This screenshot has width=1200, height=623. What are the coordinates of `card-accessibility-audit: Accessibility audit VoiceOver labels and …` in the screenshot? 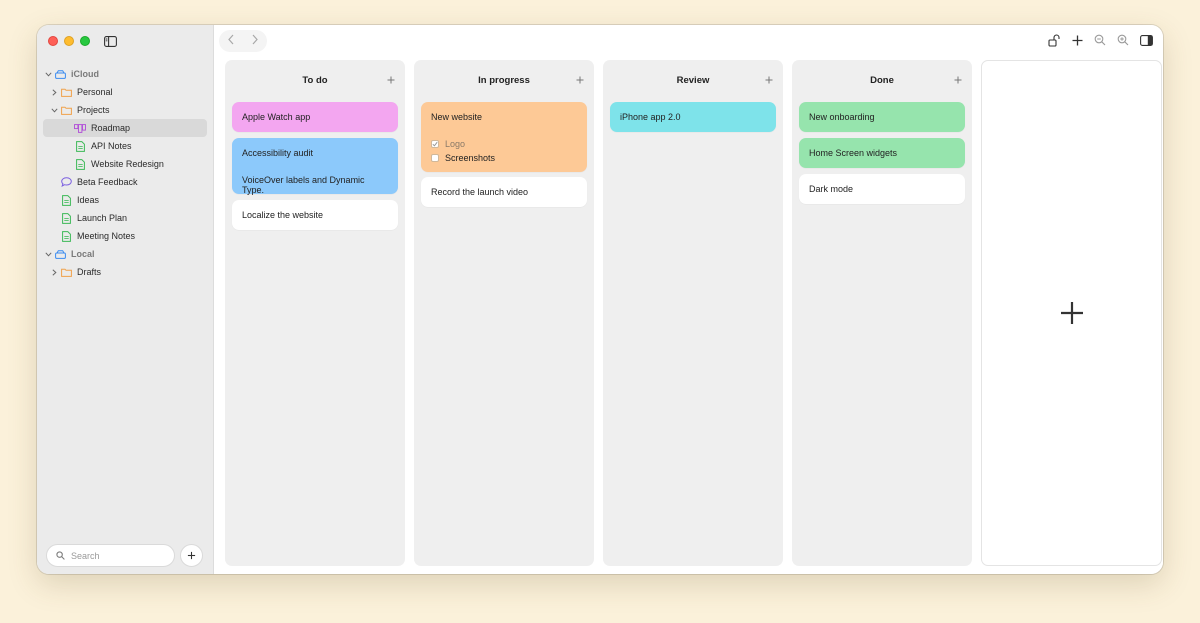 It's located at (315, 166).